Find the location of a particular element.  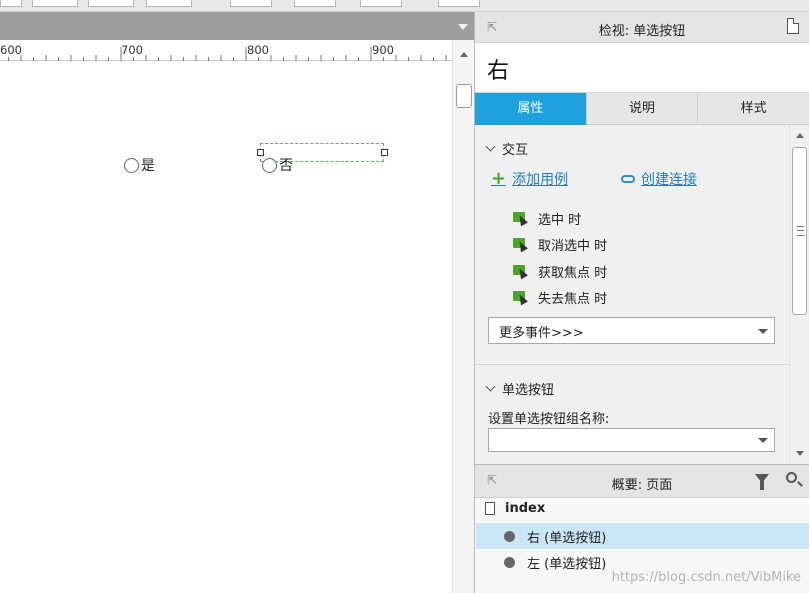

event-item: 选中 时 is located at coordinates (560, 218).